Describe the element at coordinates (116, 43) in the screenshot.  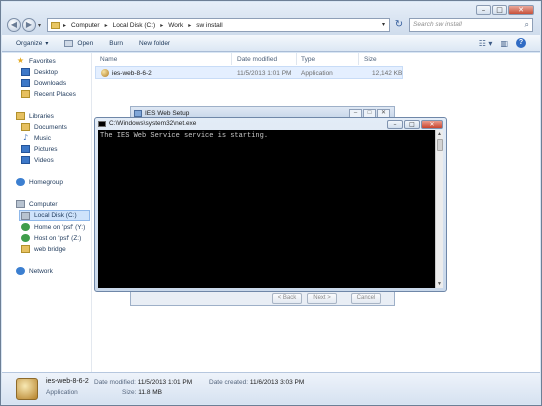
I see `burn-button: Burn` at that location.